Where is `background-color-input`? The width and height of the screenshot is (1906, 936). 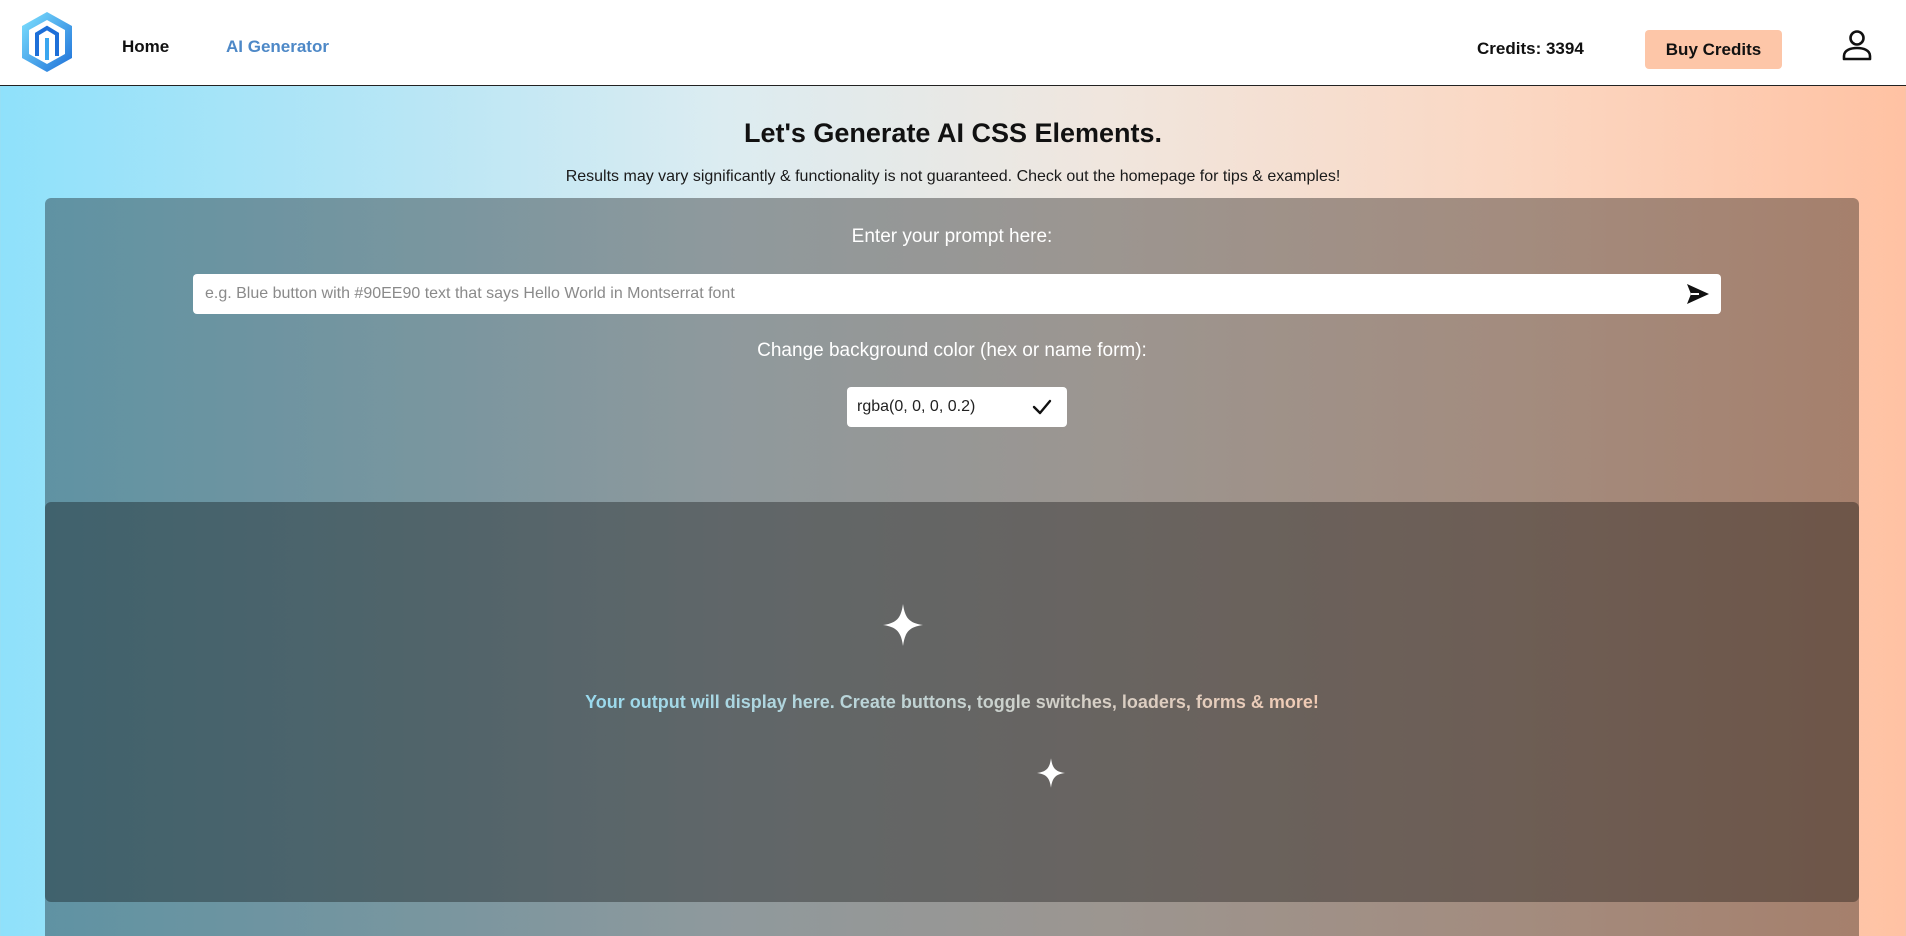
background-color-input is located at coordinates (932, 407).